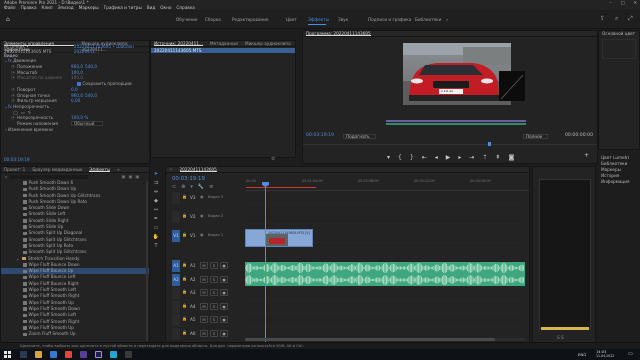 This screenshot has height=360, width=640. I want to click on play-icon: ▶, so click(448, 157).